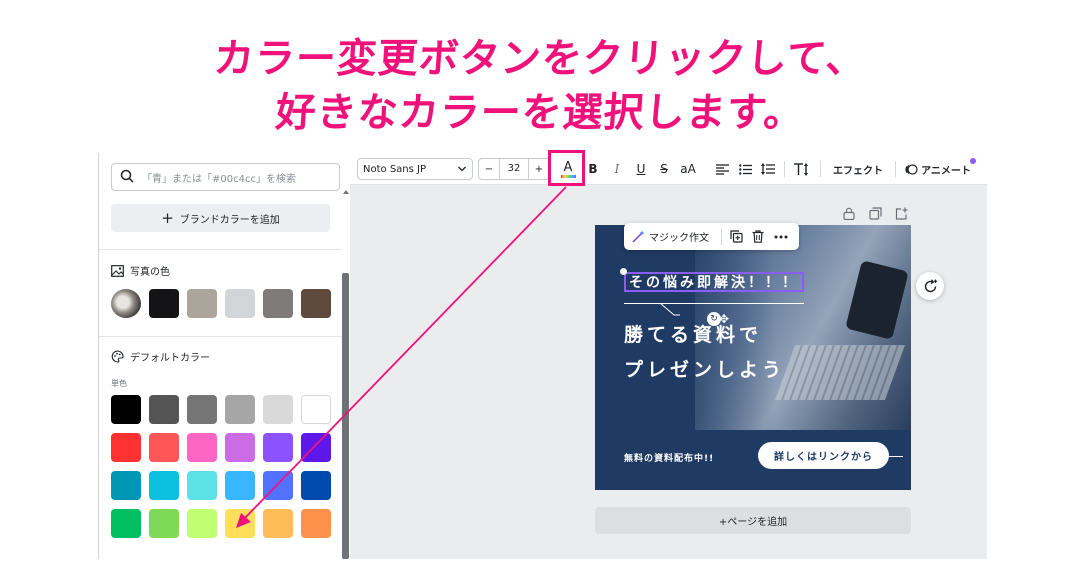 This screenshot has width=1081, height=579. Describe the element at coordinates (394, 169) in the screenshot. I see `font-family-value: Noto Sans JP` at that location.